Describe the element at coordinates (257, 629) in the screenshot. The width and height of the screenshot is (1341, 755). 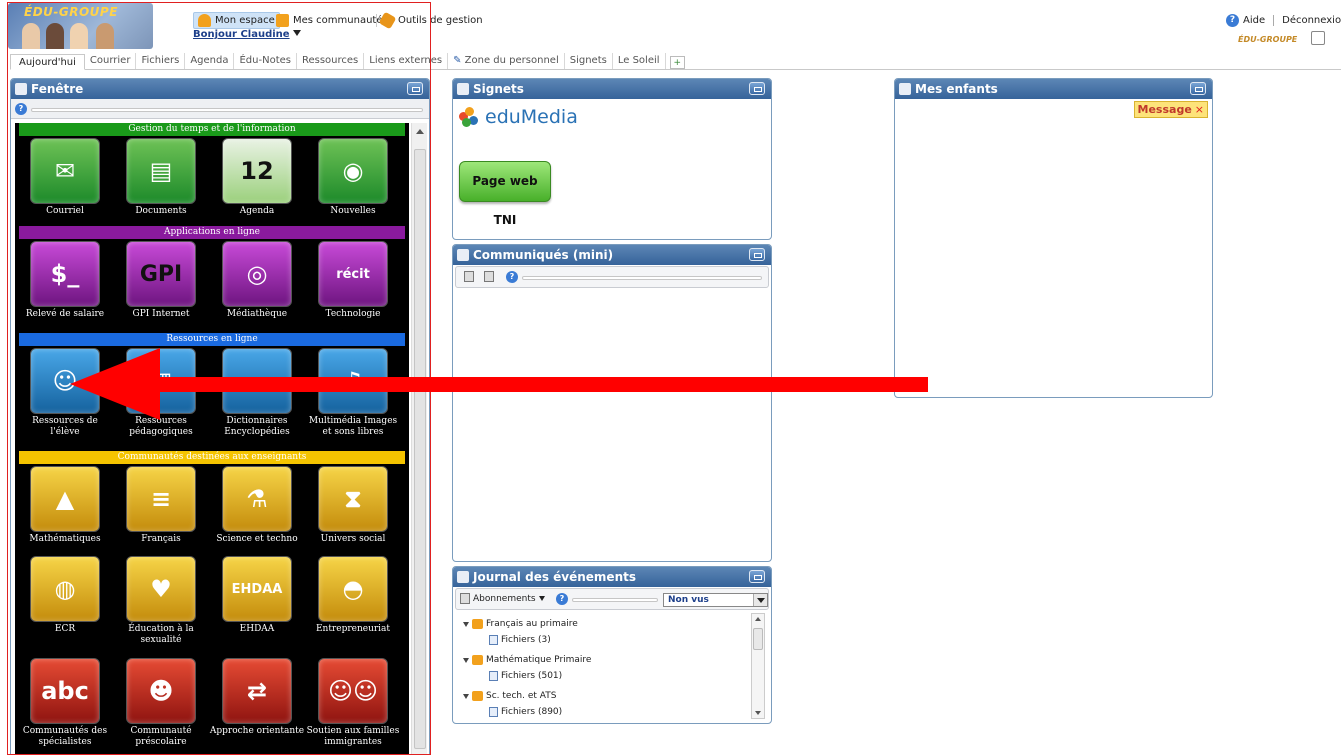
I see `tile-label: EHDAA` at that location.